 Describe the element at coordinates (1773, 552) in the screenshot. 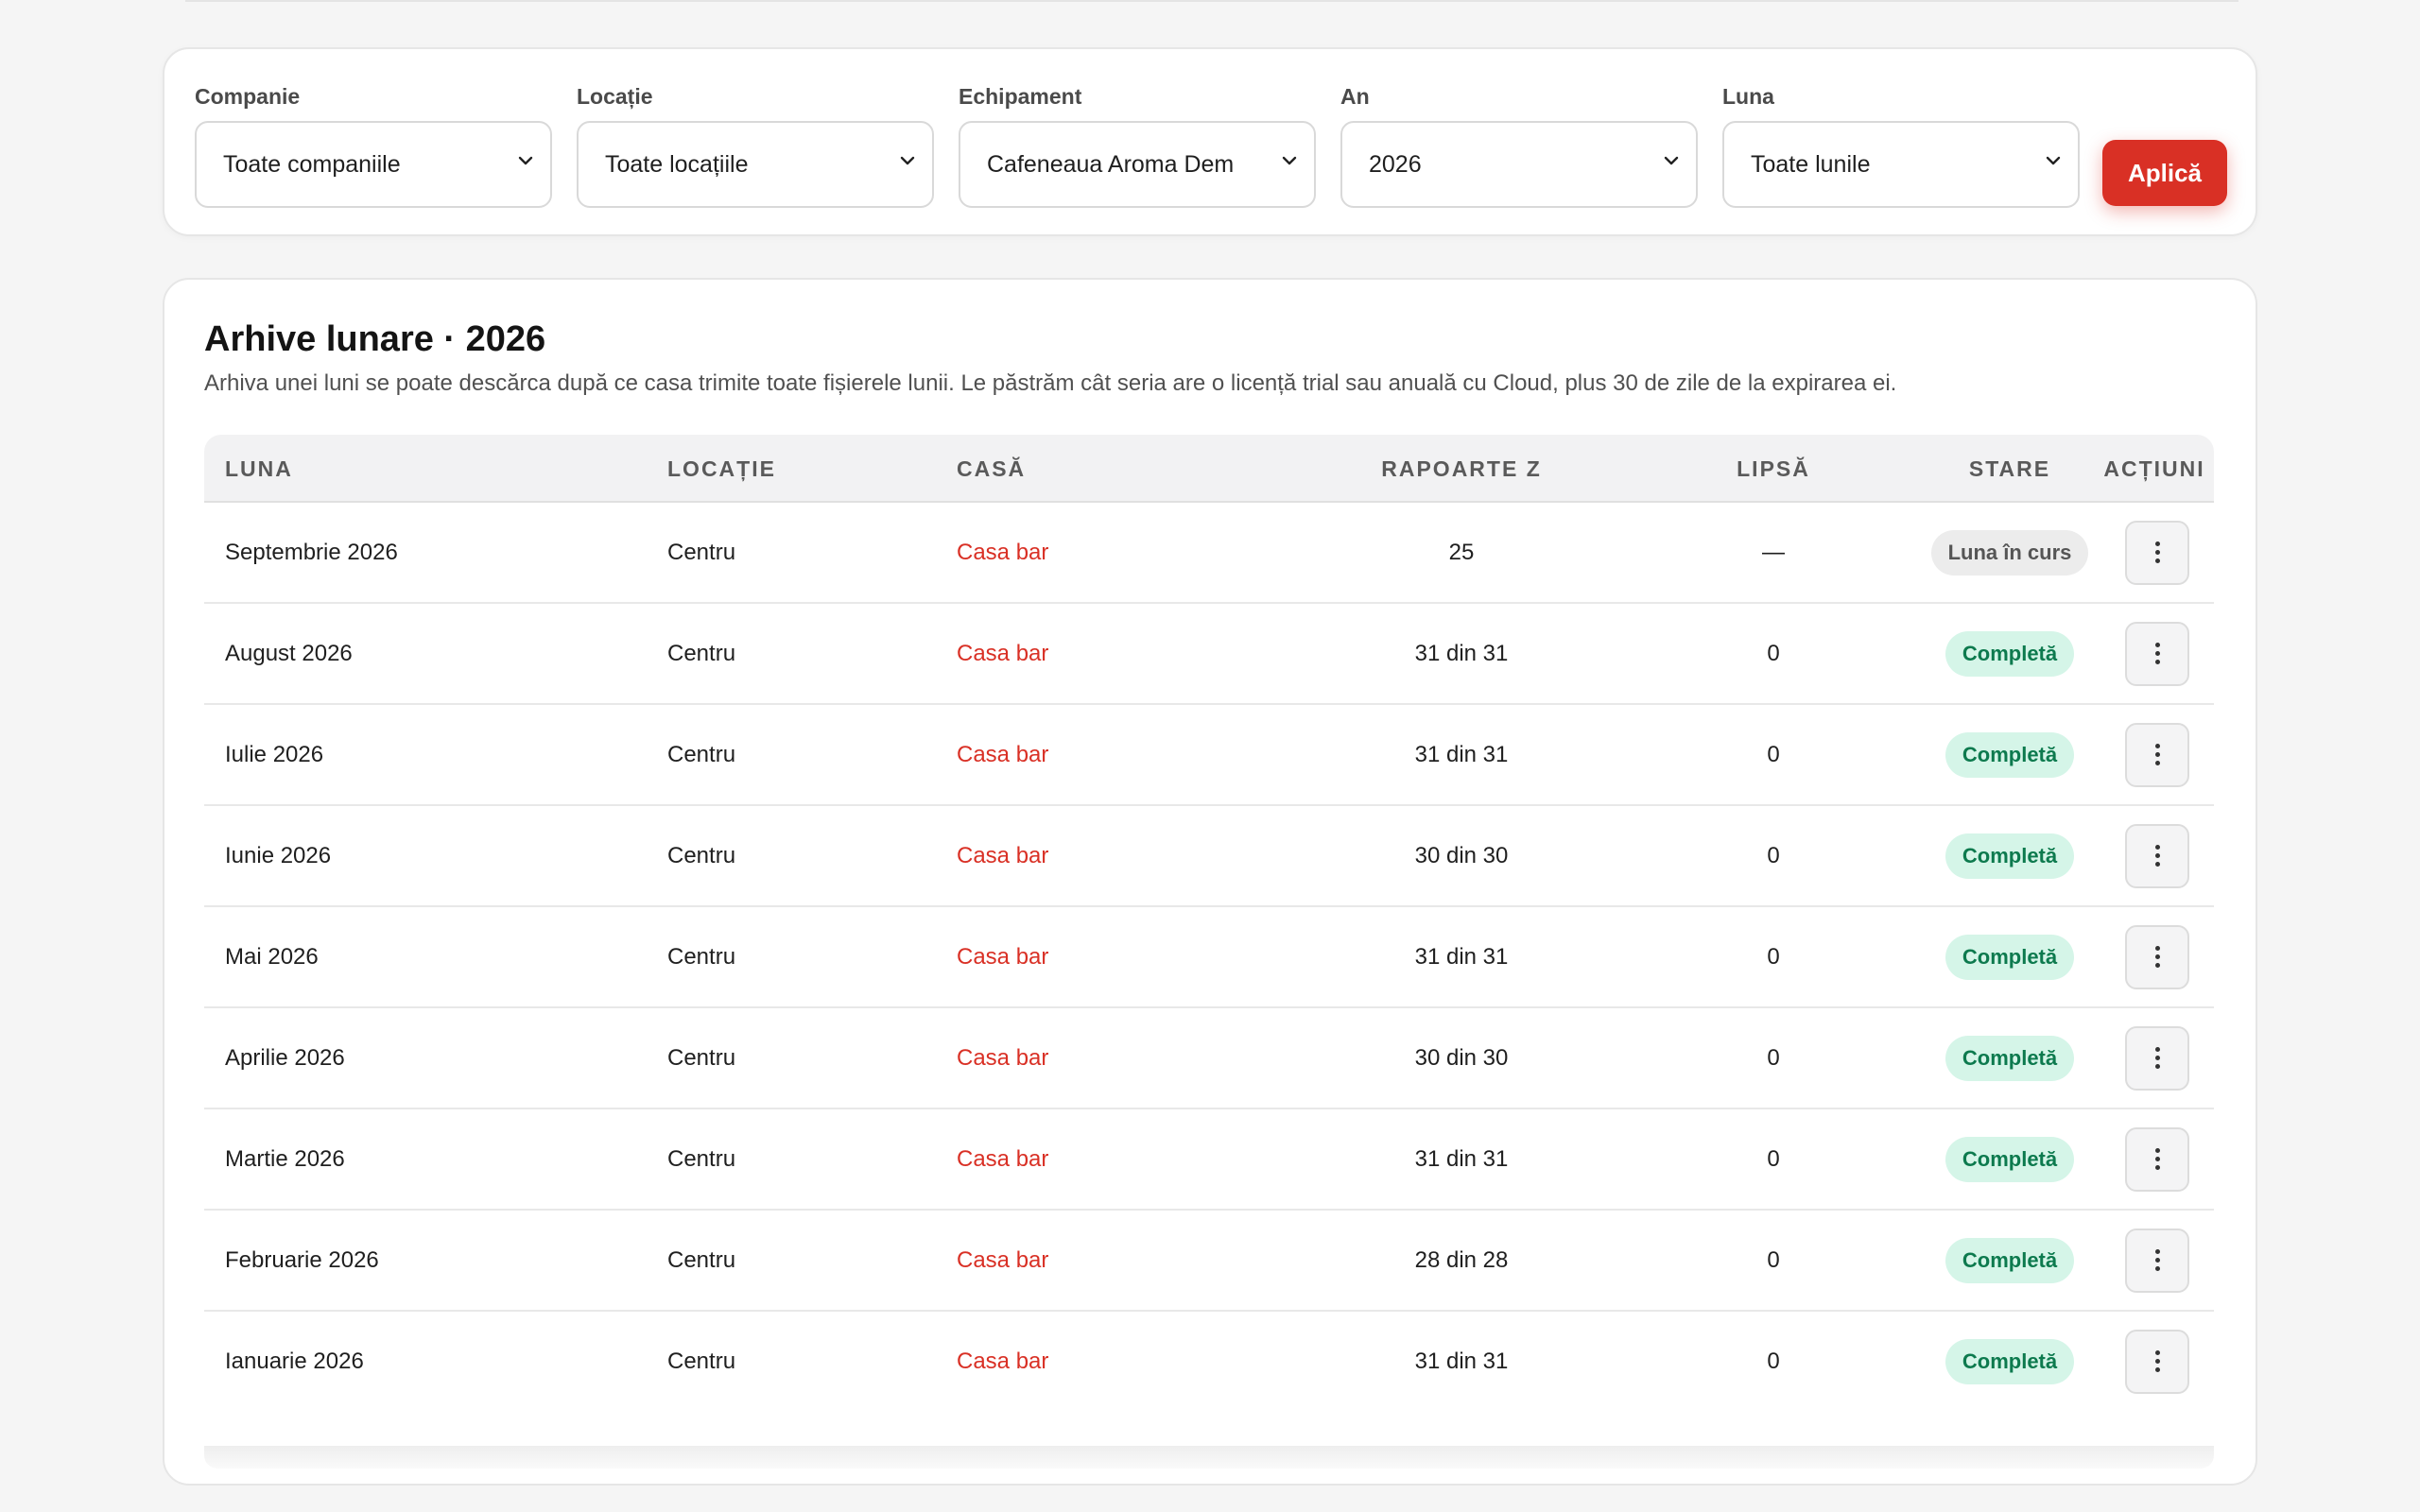

I see `cell-lipsa: —` at that location.